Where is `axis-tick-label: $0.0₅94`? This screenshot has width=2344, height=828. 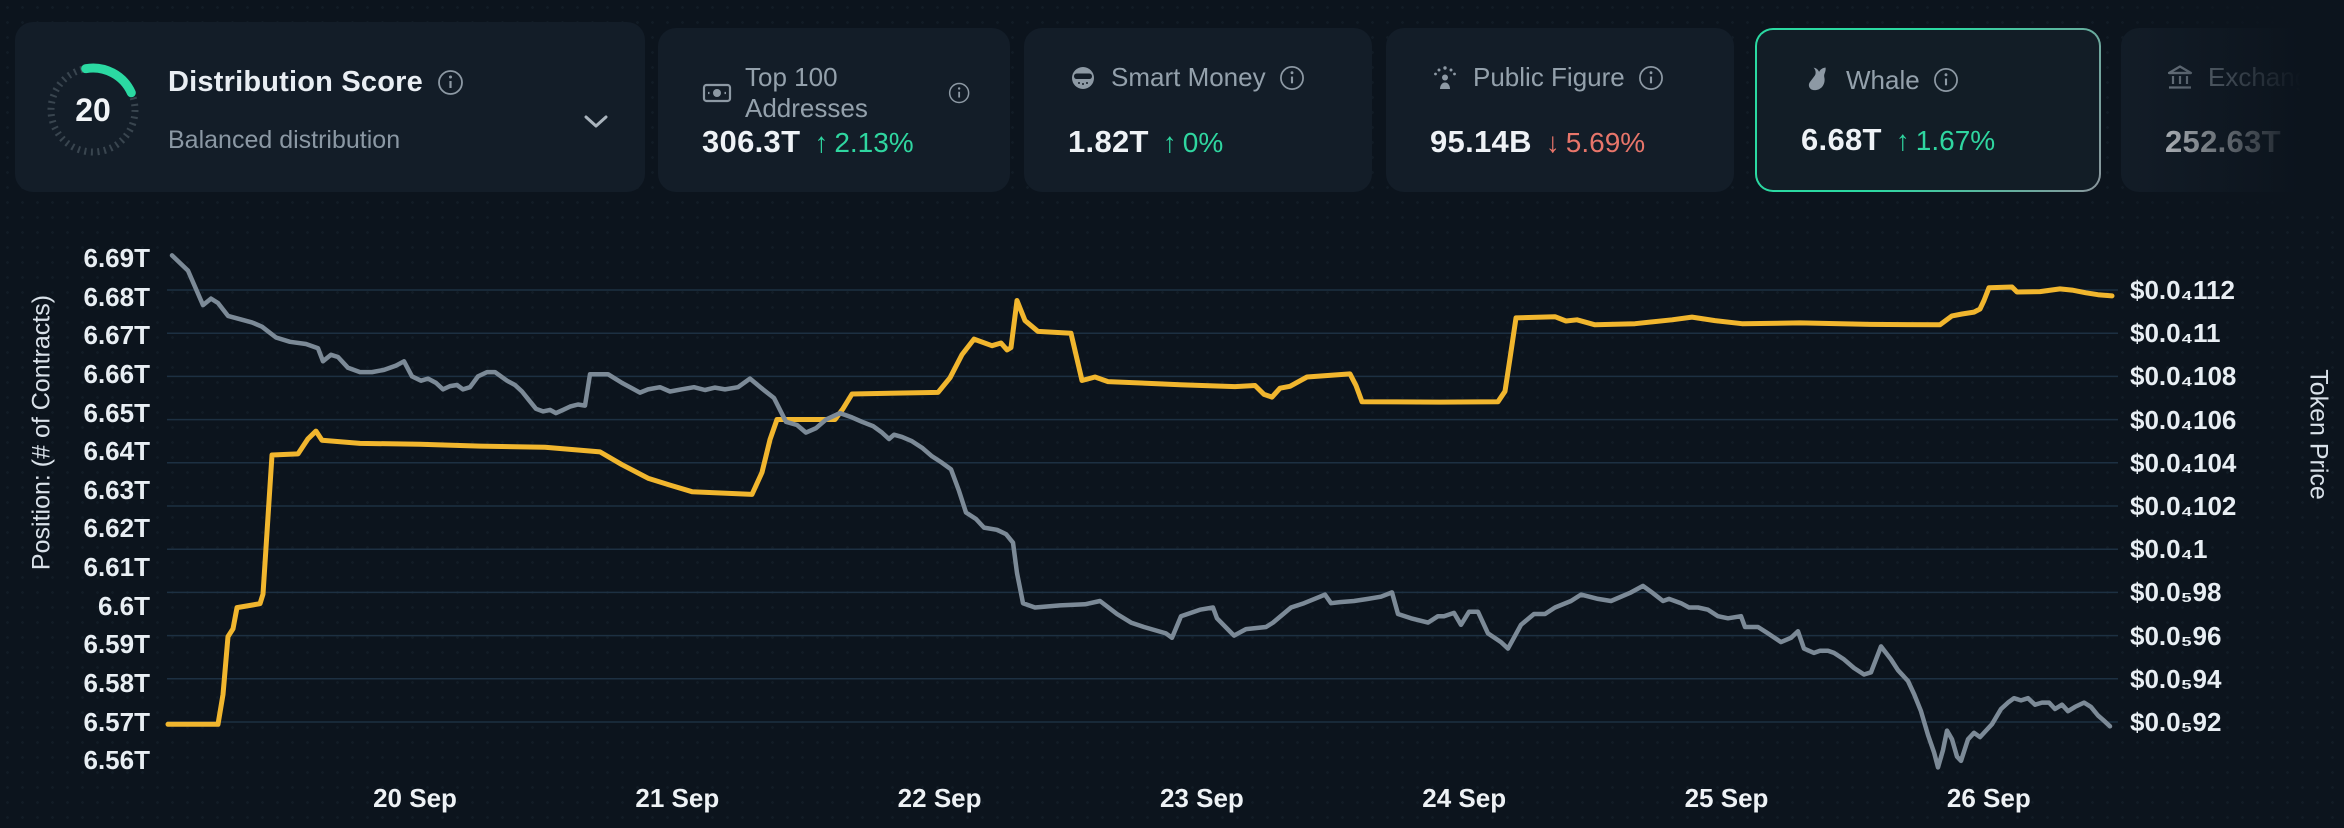 axis-tick-label: $0.0₅94 is located at coordinates (2176, 678).